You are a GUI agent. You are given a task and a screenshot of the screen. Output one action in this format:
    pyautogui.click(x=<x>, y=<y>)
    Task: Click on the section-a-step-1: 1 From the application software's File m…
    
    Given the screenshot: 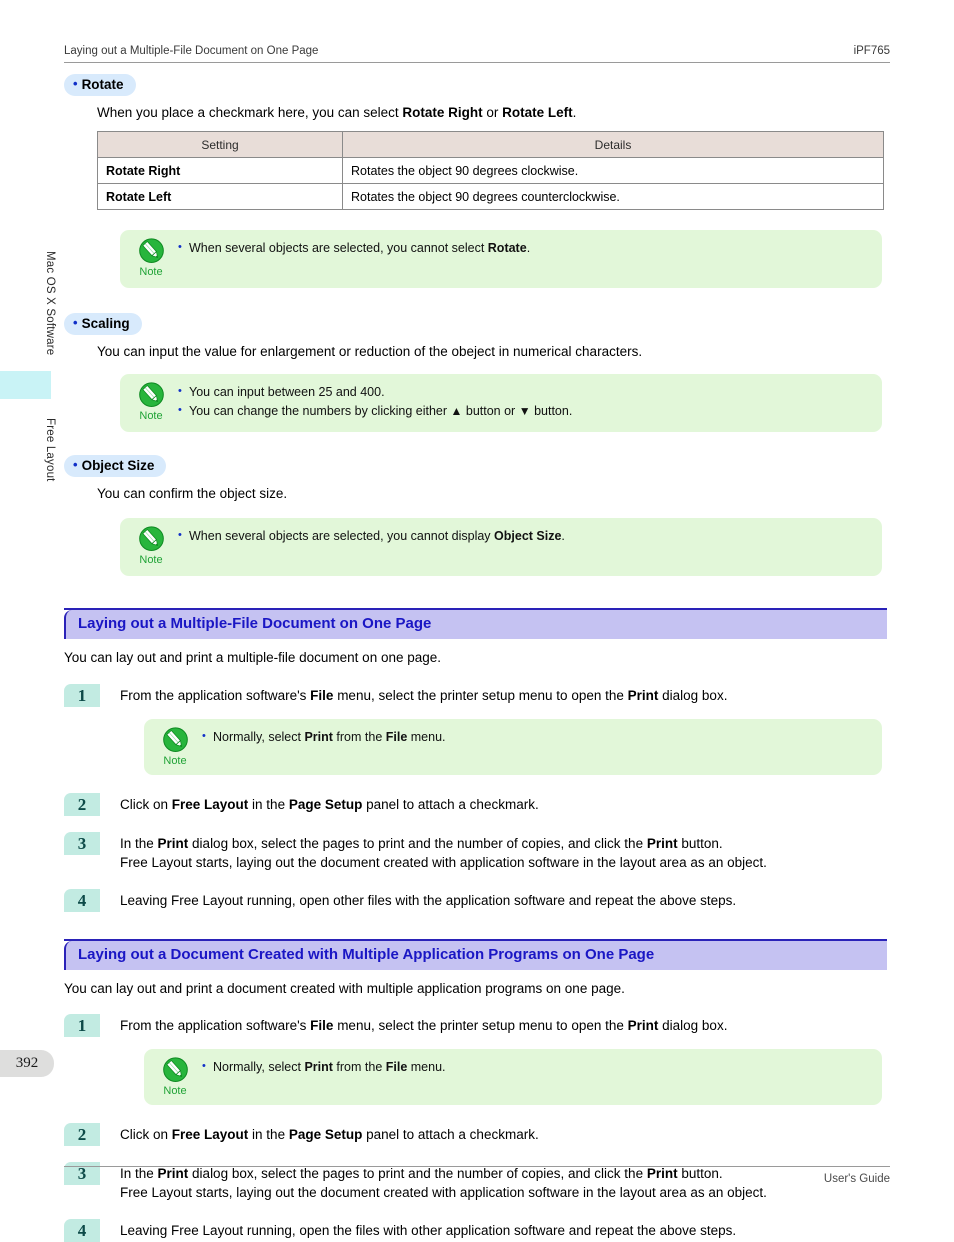 What is the action you would take?
    pyautogui.click(x=477, y=695)
    